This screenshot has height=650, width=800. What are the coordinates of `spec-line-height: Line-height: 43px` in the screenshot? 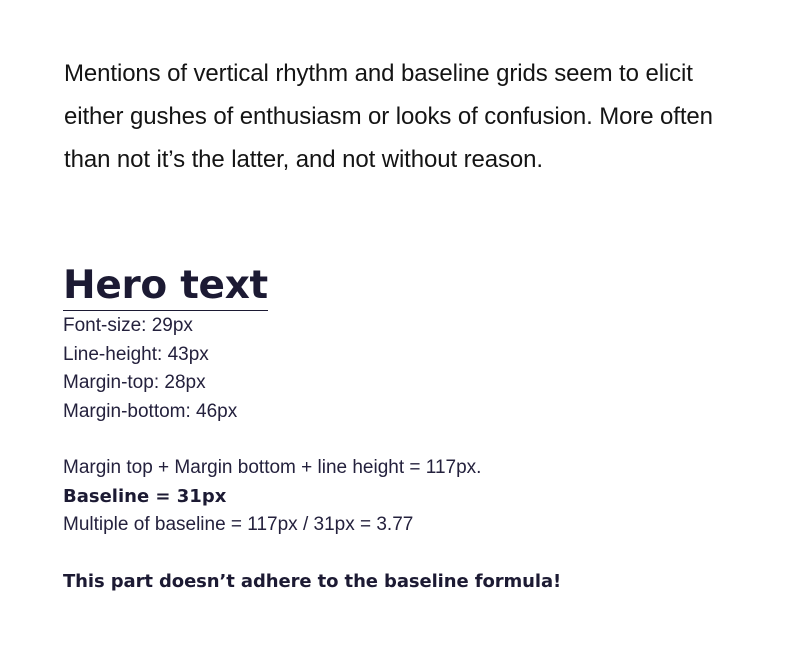 It's located at (136, 354).